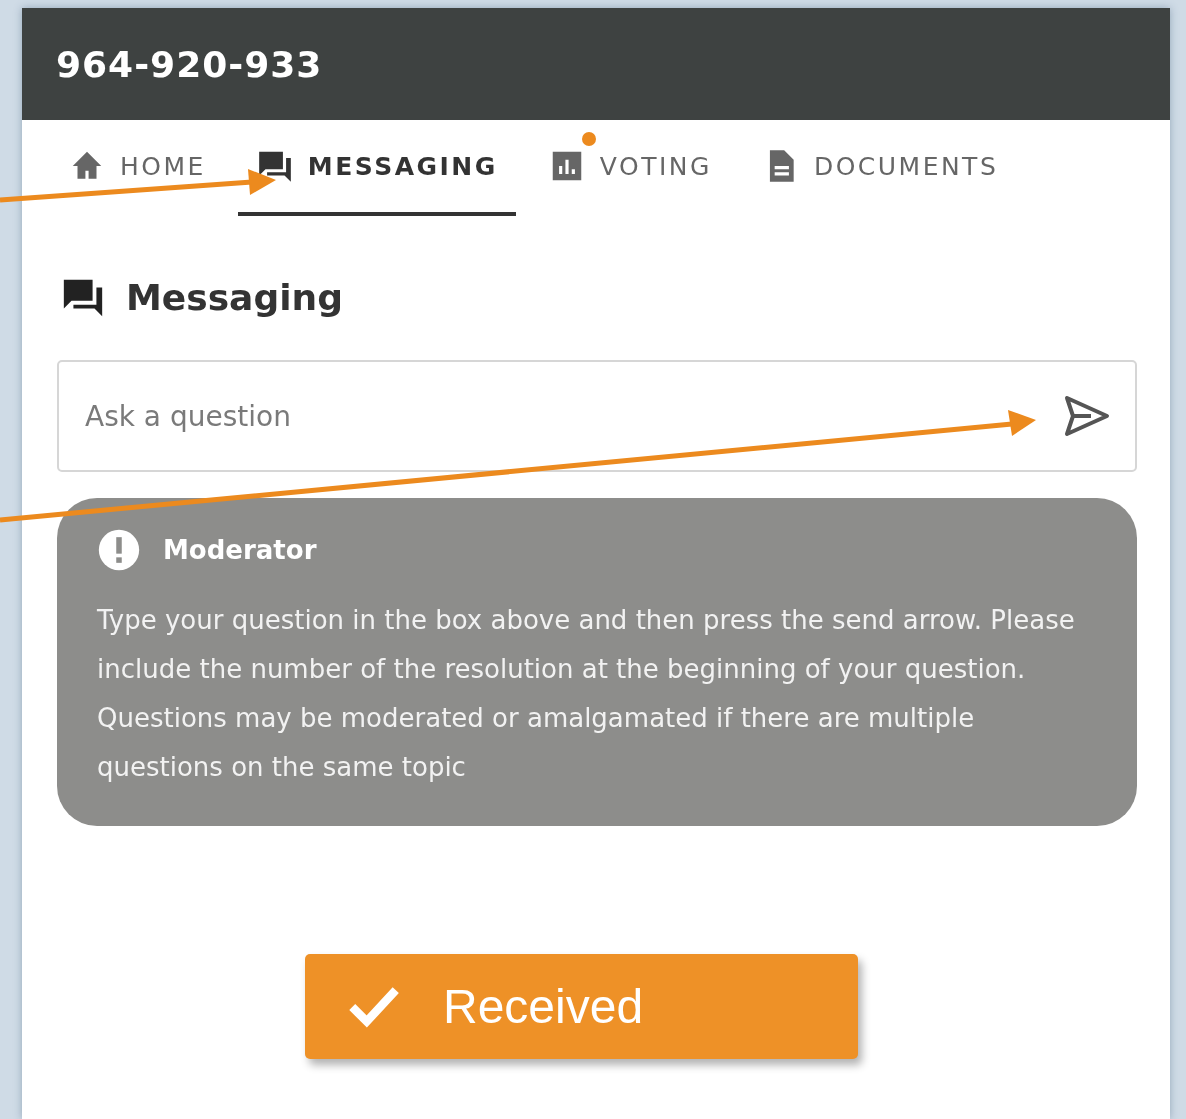  I want to click on info-icon, so click(119, 550).